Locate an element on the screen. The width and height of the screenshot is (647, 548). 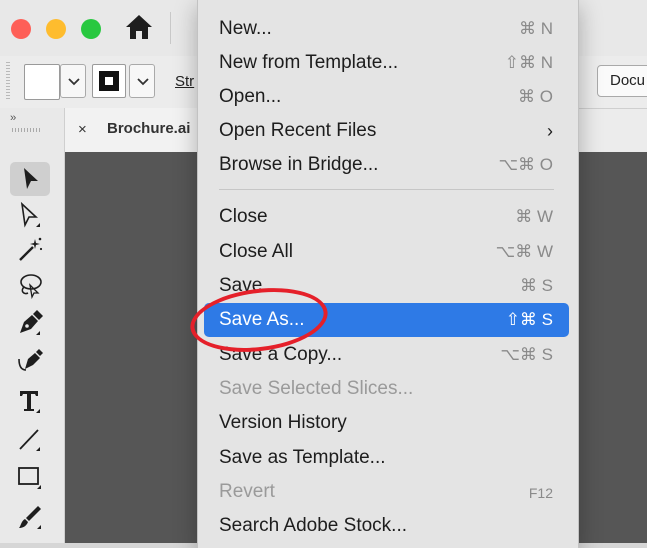
document-setup-button: Docu is located at coordinates (622, 81).